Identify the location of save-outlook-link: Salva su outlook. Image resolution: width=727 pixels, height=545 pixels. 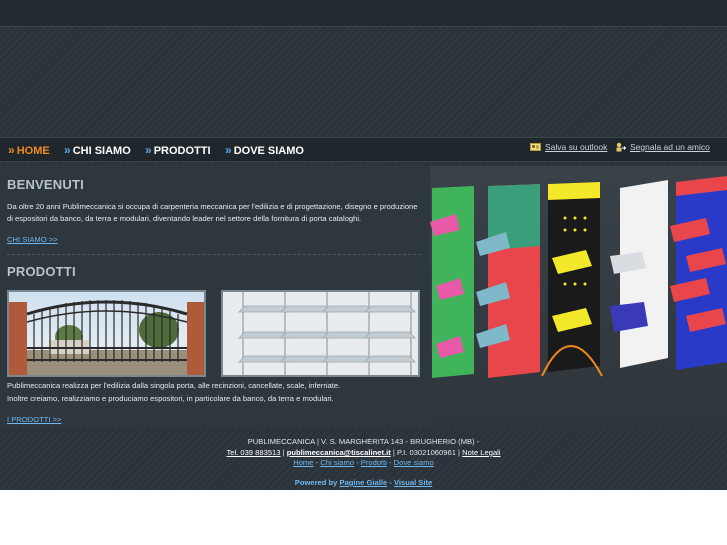
(568, 147).